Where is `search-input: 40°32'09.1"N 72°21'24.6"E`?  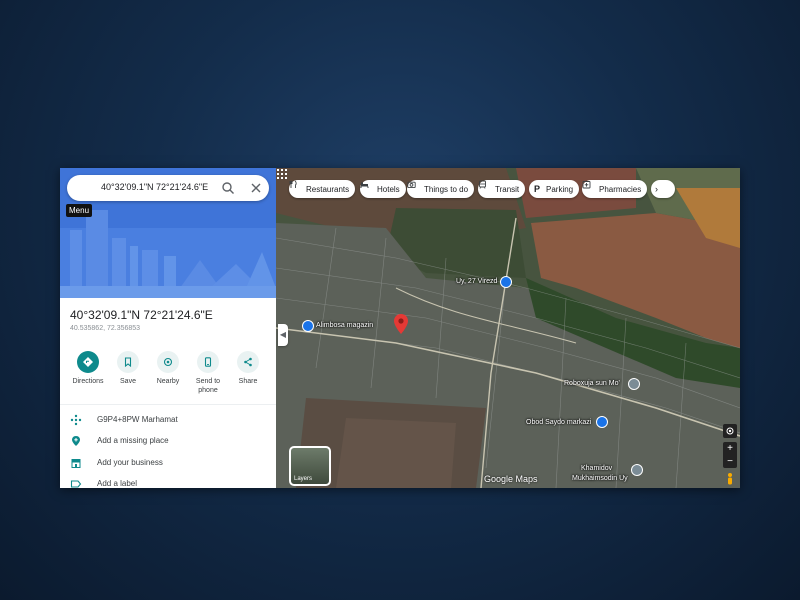 search-input: 40°32'09.1"N 72°21'24.6"E is located at coordinates (154, 187).